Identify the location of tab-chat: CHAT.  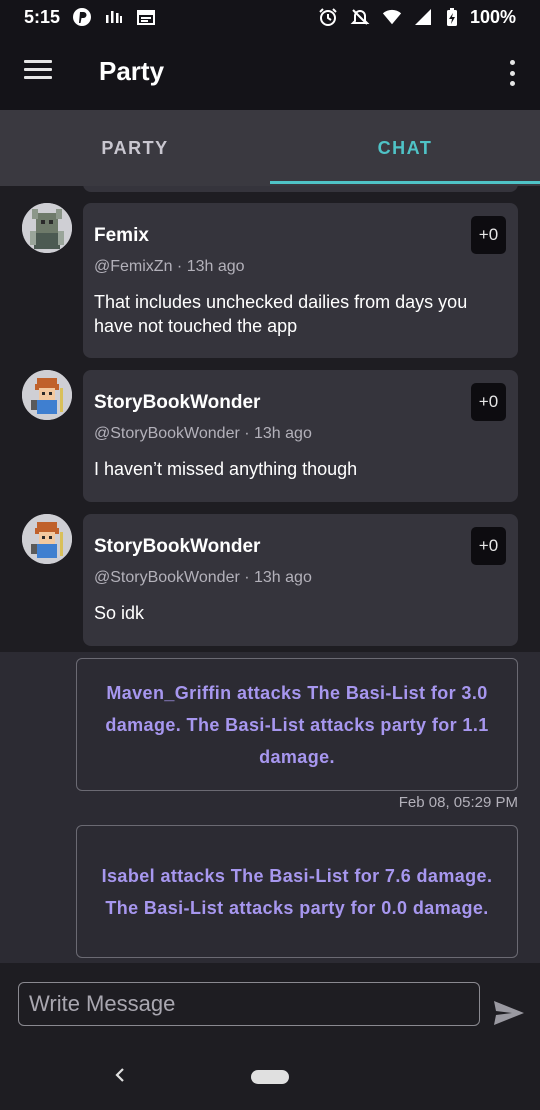
(405, 148).